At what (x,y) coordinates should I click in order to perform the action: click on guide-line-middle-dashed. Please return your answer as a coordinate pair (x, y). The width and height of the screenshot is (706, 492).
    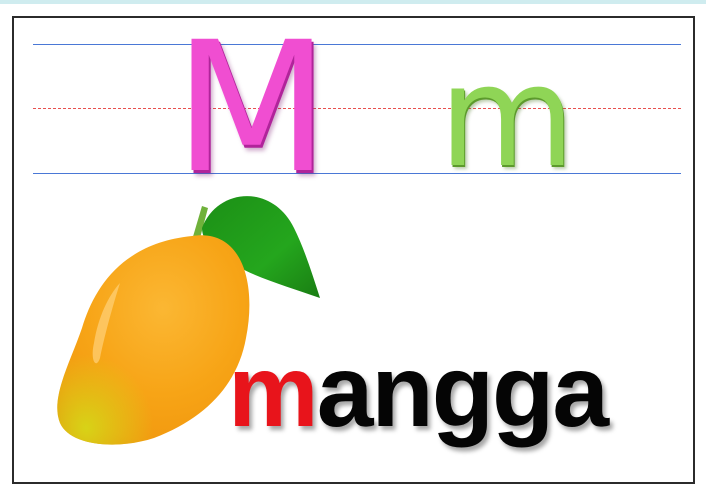
    Looking at the image, I should click on (357, 108).